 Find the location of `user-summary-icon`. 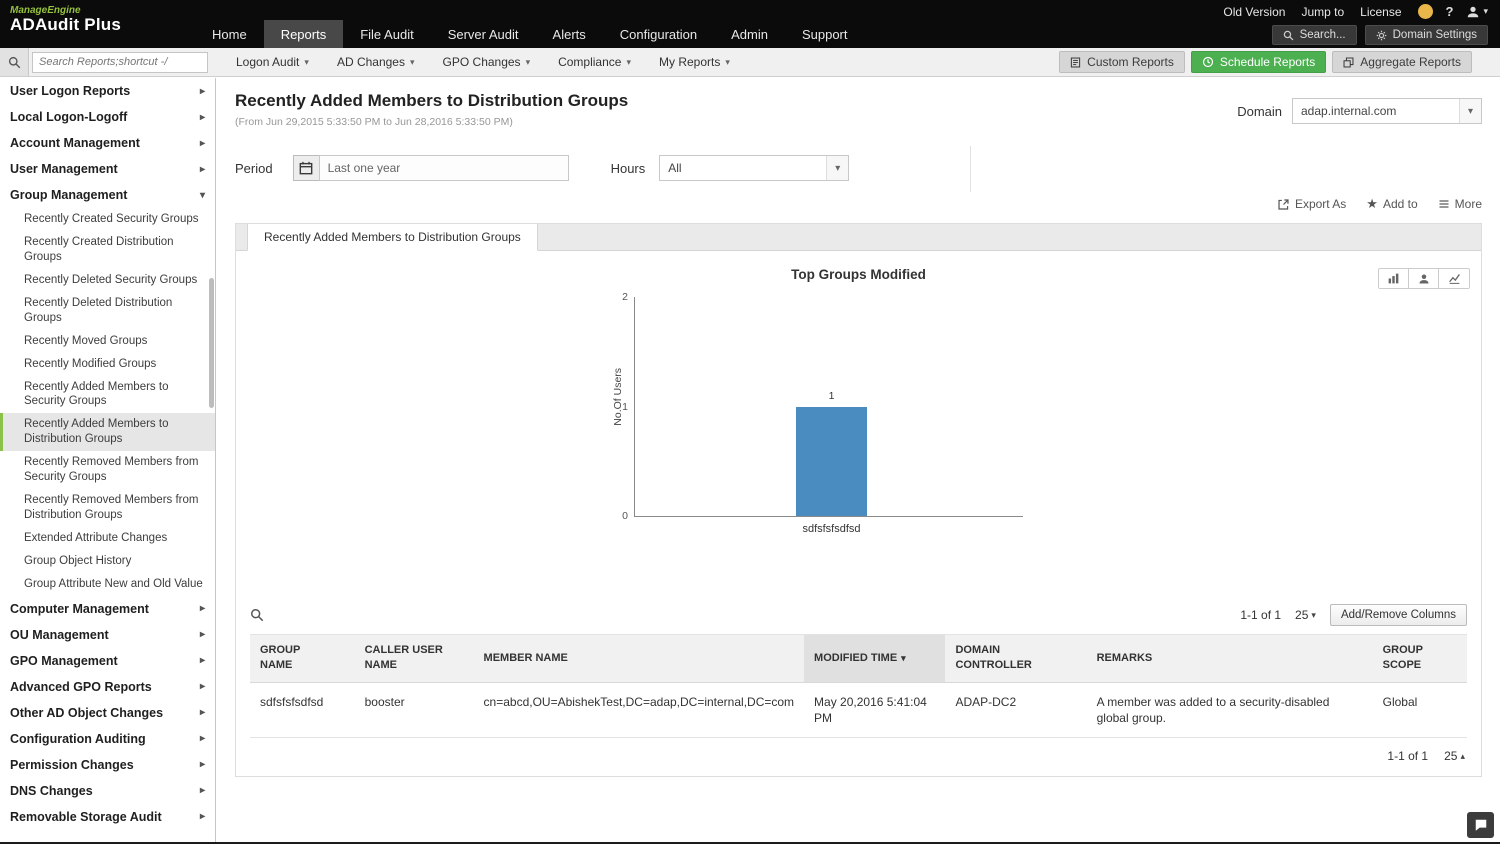

user-summary-icon is located at coordinates (1424, 278).